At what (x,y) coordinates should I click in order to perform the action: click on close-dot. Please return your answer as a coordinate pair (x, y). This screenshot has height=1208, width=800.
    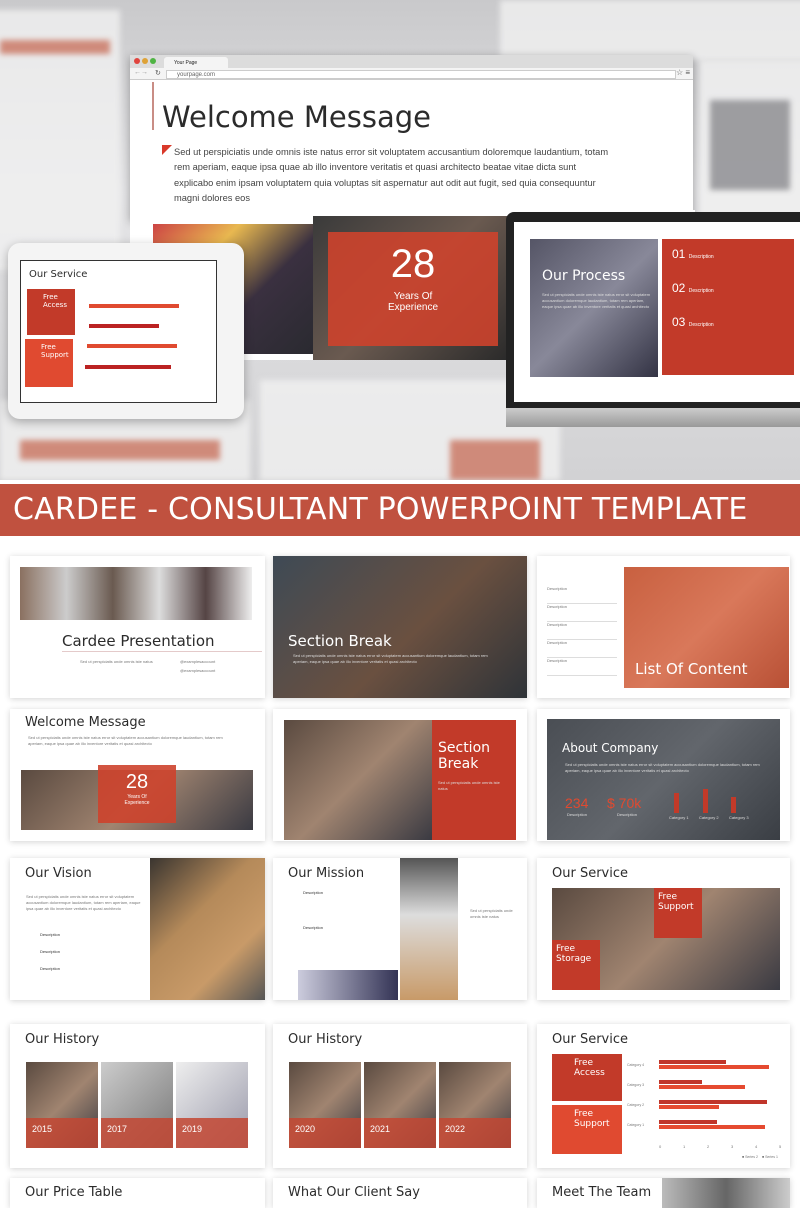
    Looking at the image, I should click on (137, 61).